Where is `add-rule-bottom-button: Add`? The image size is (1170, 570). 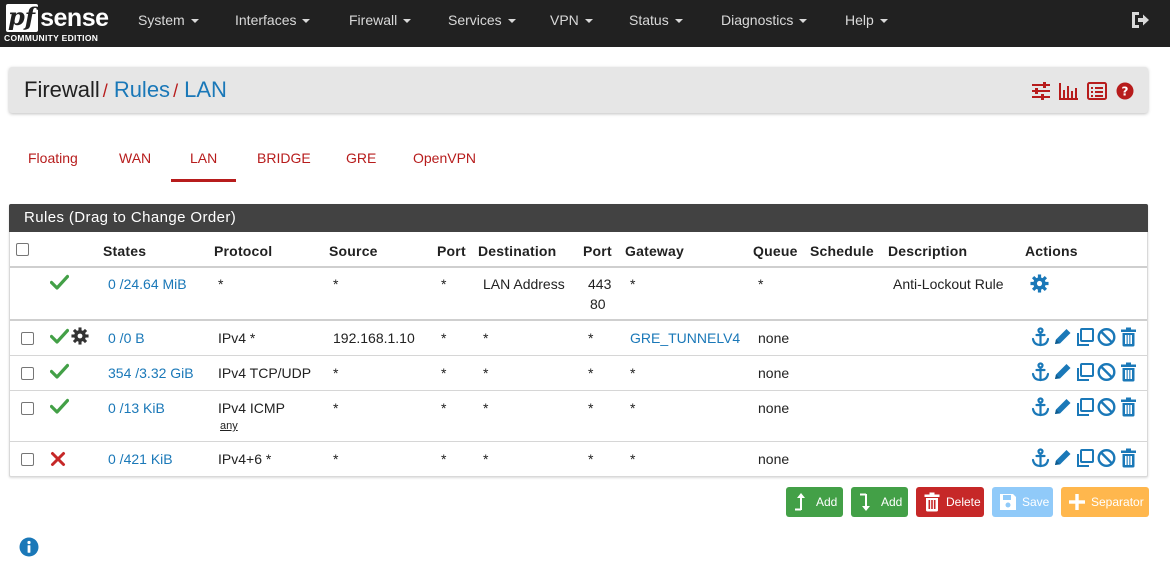
add-rule-bottom-button: Add is located at coordinates (879, 502).